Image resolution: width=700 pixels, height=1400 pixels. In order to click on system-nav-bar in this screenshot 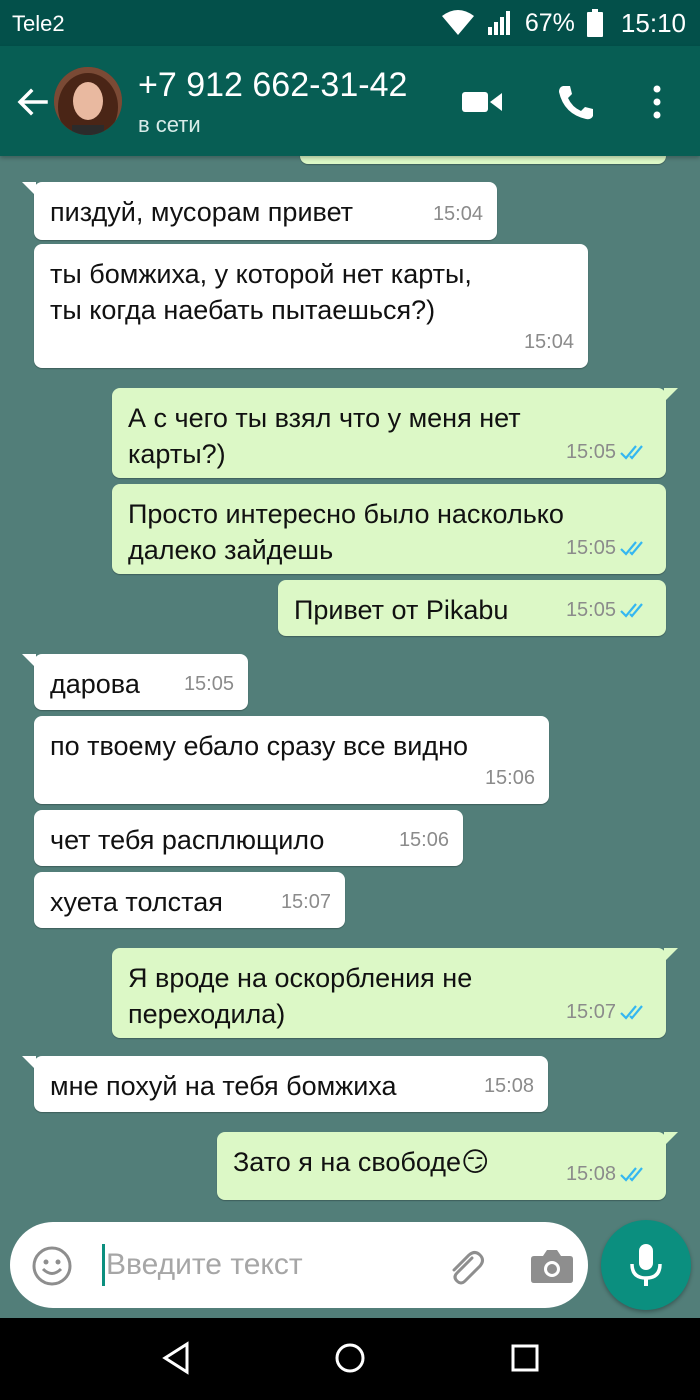, I will do `click(350, 1359)`.